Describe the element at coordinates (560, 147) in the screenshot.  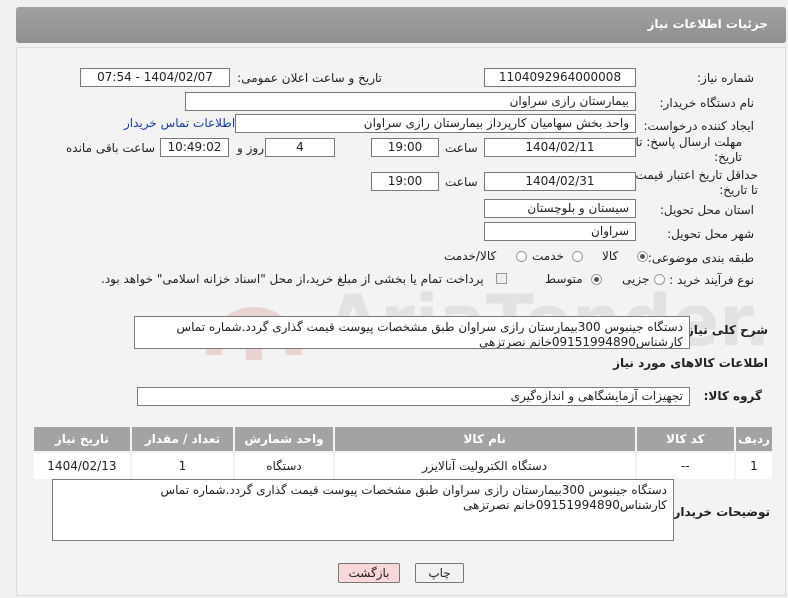
I see `deadline-date-field: 1404/02/11` at that location.